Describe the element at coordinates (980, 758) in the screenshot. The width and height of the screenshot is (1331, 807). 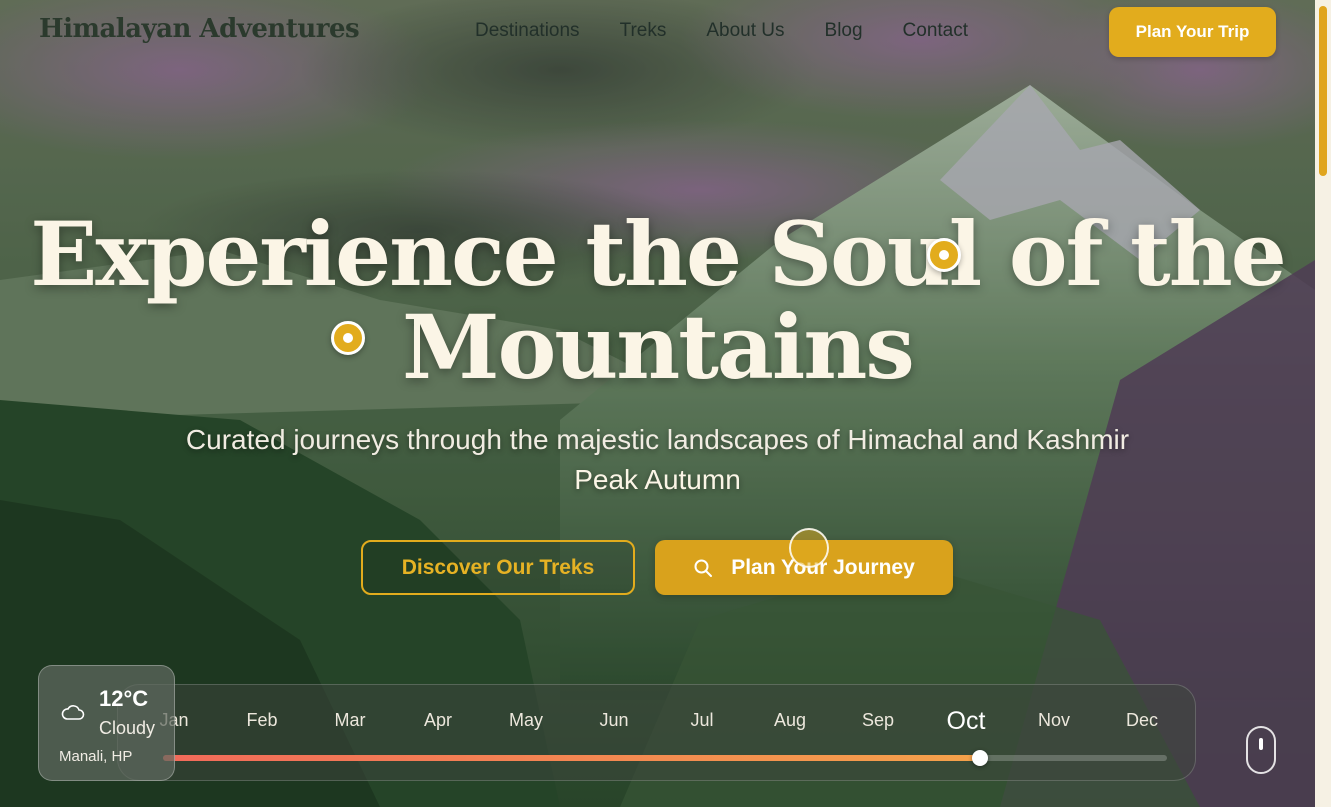
I see `timeline-slider-handle` at that location.